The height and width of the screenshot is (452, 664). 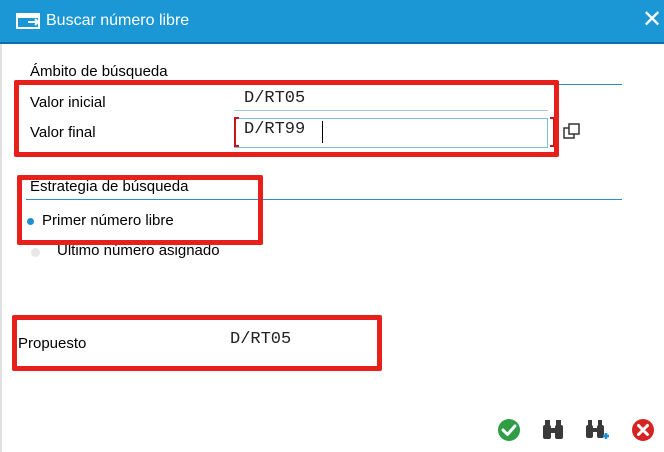 I want to click on window-icon, so click(x=28, y=21).